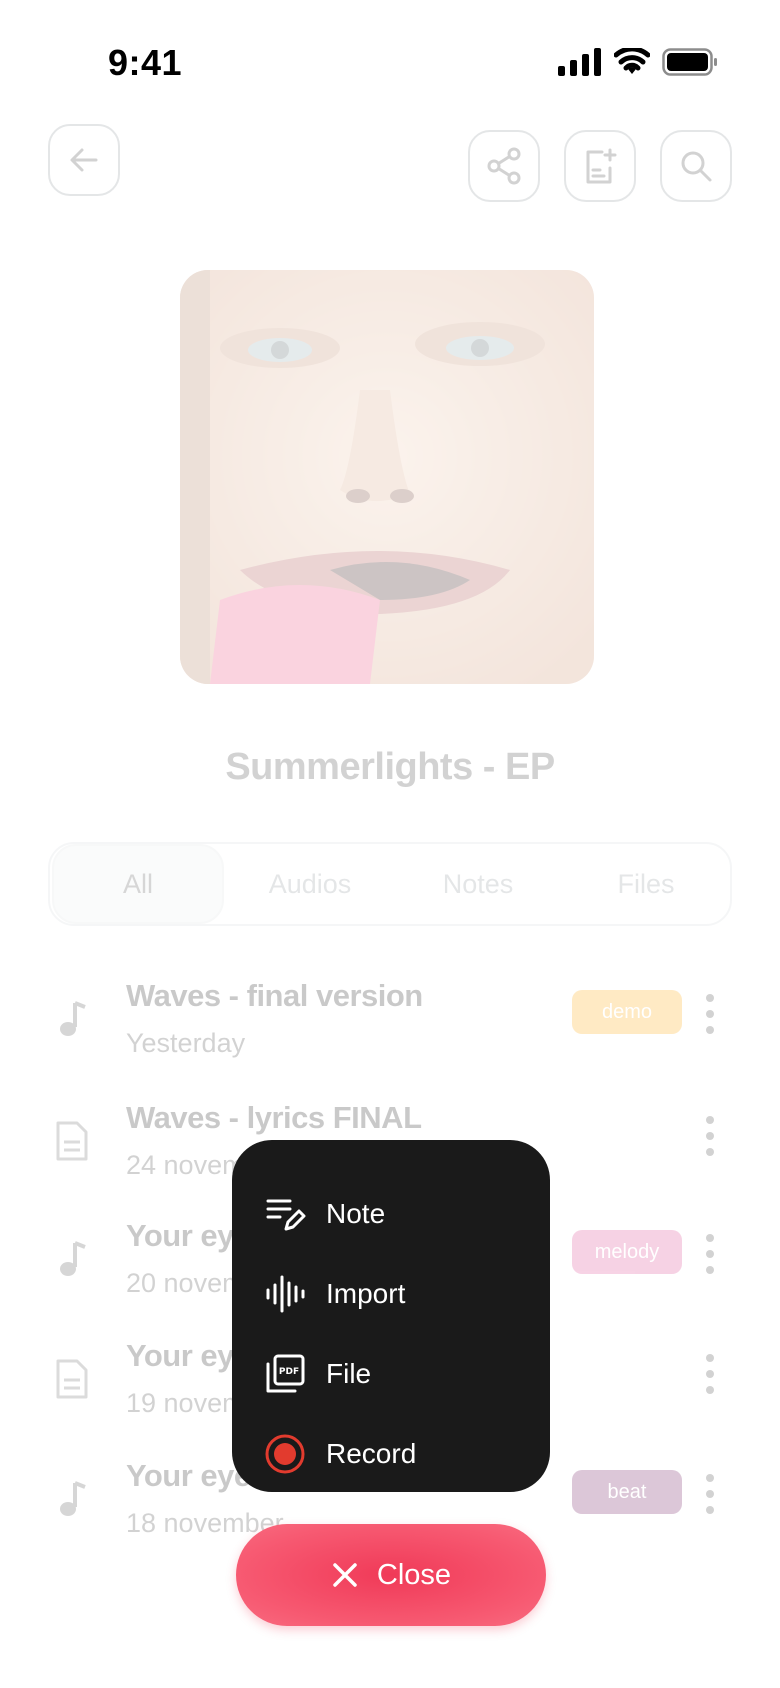 This screenshot has width=780, height=1688. I want to click on tab-audios: Audios, so click(310, 884).